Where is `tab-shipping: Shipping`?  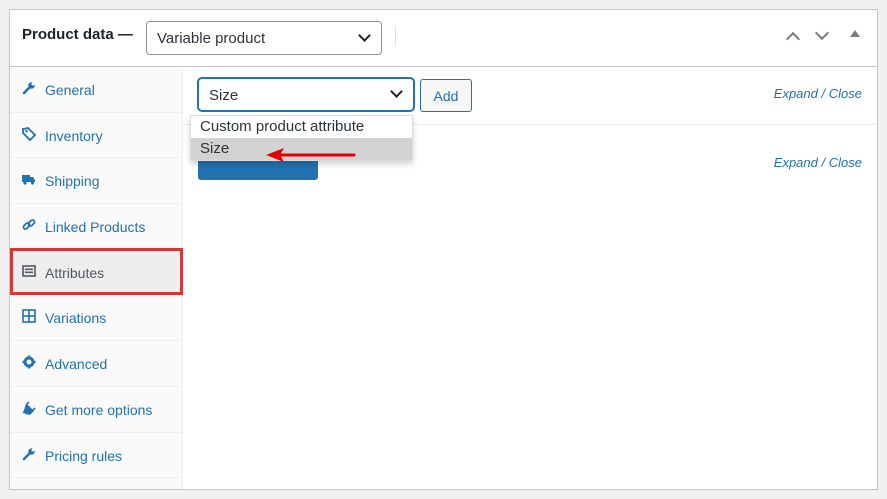 tab-shipping: Shipping is located at coordinates (96, 181).